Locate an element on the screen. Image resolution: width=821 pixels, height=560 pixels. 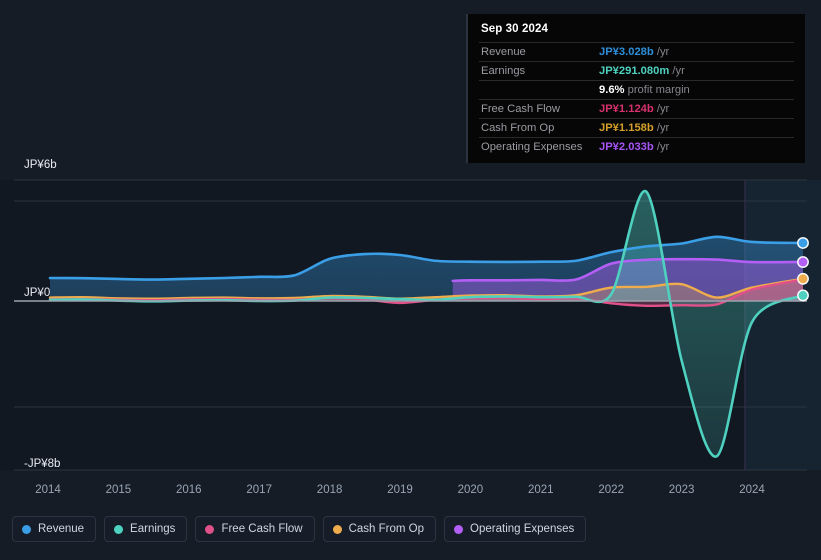
tooltip-row-label: Free Cash Flow is located at coordinates (520, 109).